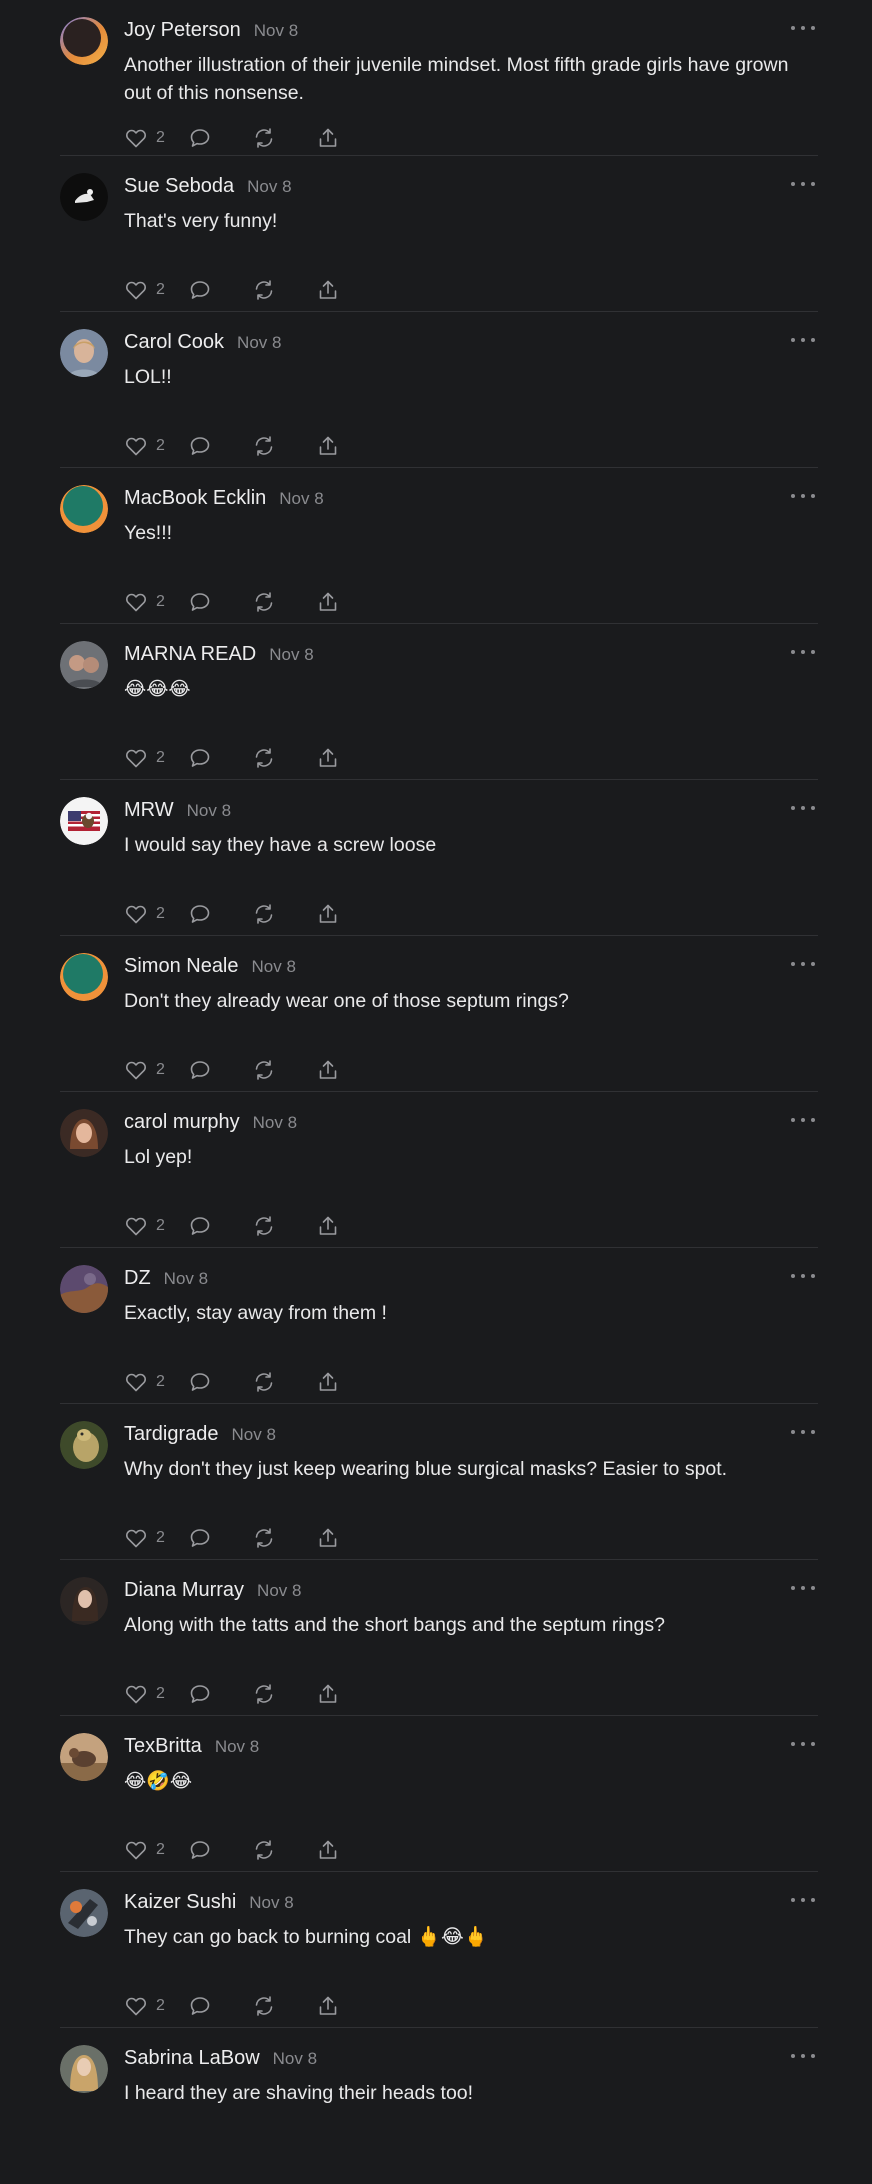 The image size is (872, 2184). I want to click on comment-author: Diana Murray, so click(184, 1590).